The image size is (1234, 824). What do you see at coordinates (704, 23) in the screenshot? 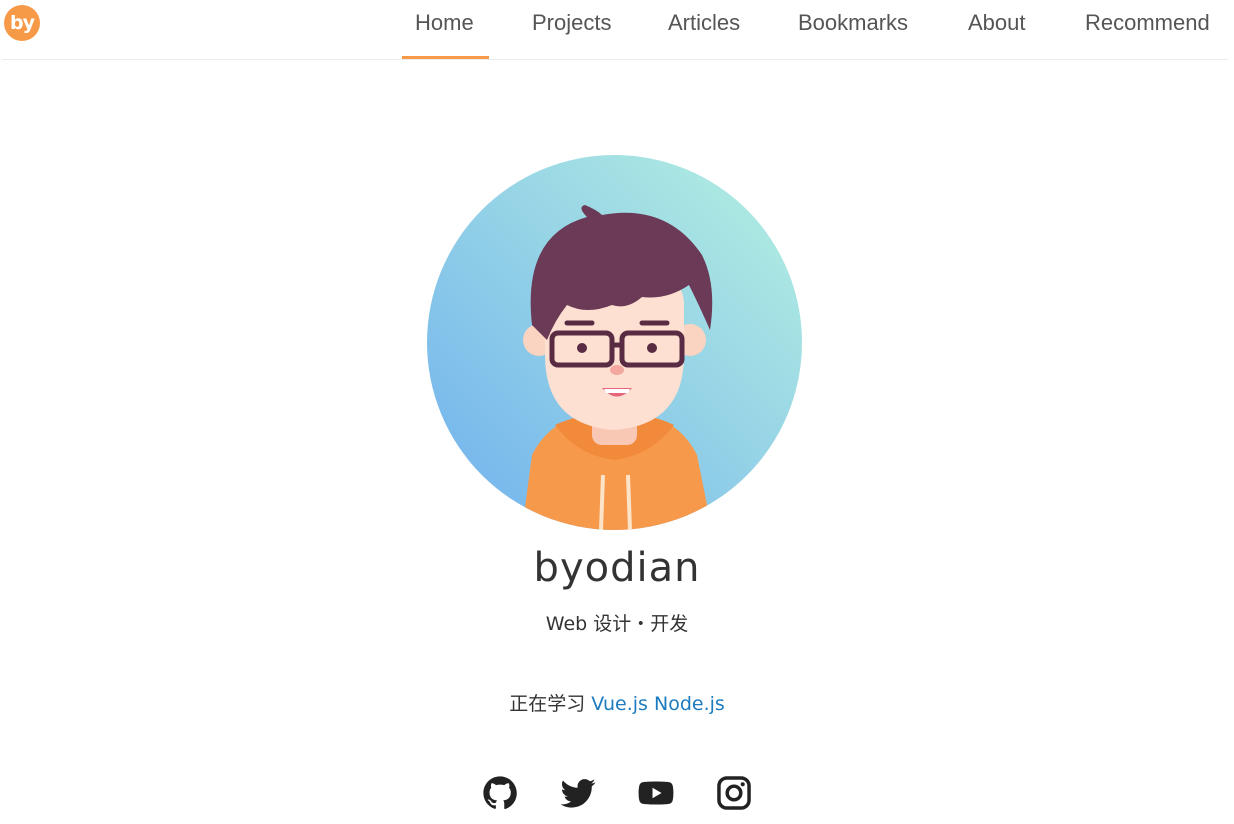
I see `nav-articles: Articles` at bounding box center [704, 23].